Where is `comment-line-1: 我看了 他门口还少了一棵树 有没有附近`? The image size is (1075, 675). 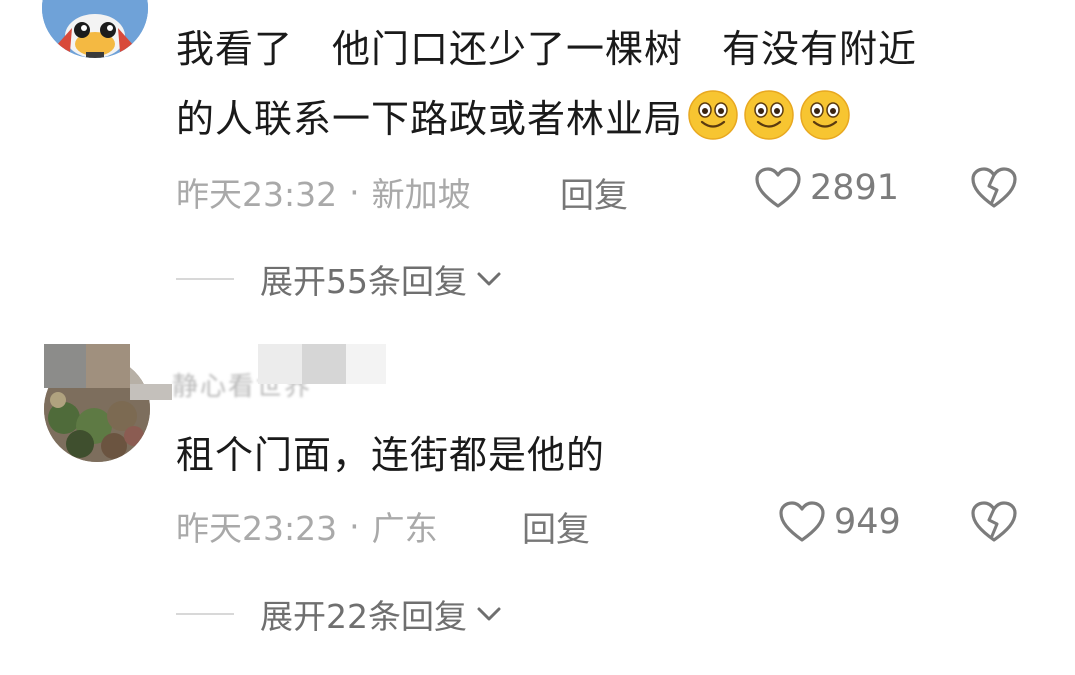 comment-line-1: 我看了 他门口还少了一棵树 有没有附近 is located at coordinates (547, 49).